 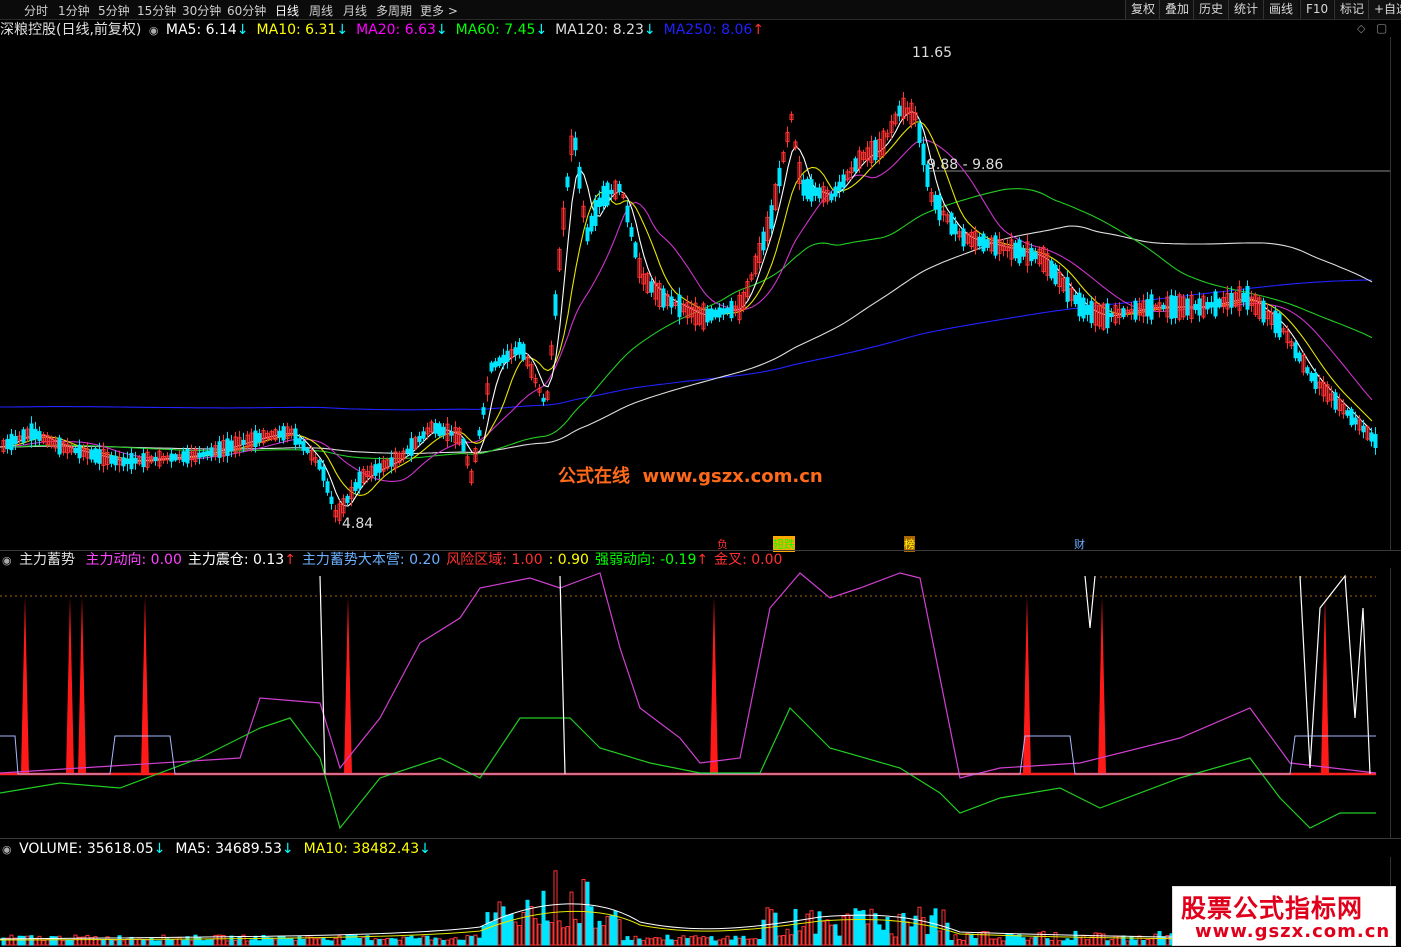 I want to click on stats-button: 统计, so click(x=1246, y=9).